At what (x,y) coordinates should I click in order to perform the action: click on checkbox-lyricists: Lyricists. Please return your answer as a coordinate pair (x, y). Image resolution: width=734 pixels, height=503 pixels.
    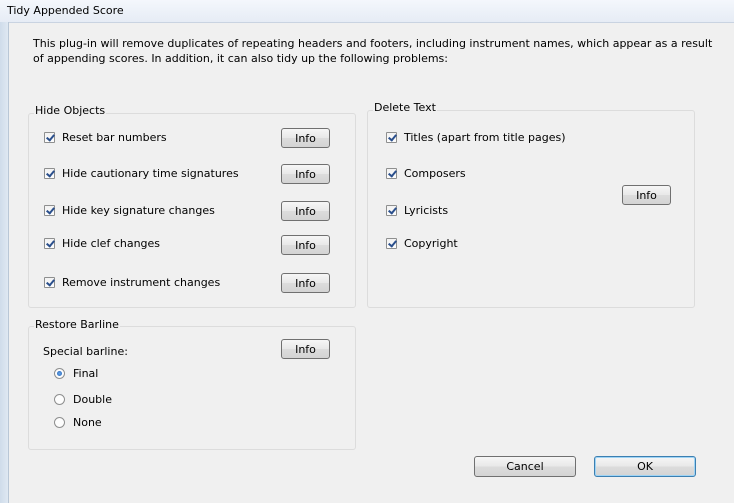
    Looking at the image, I should click on (417, 210).